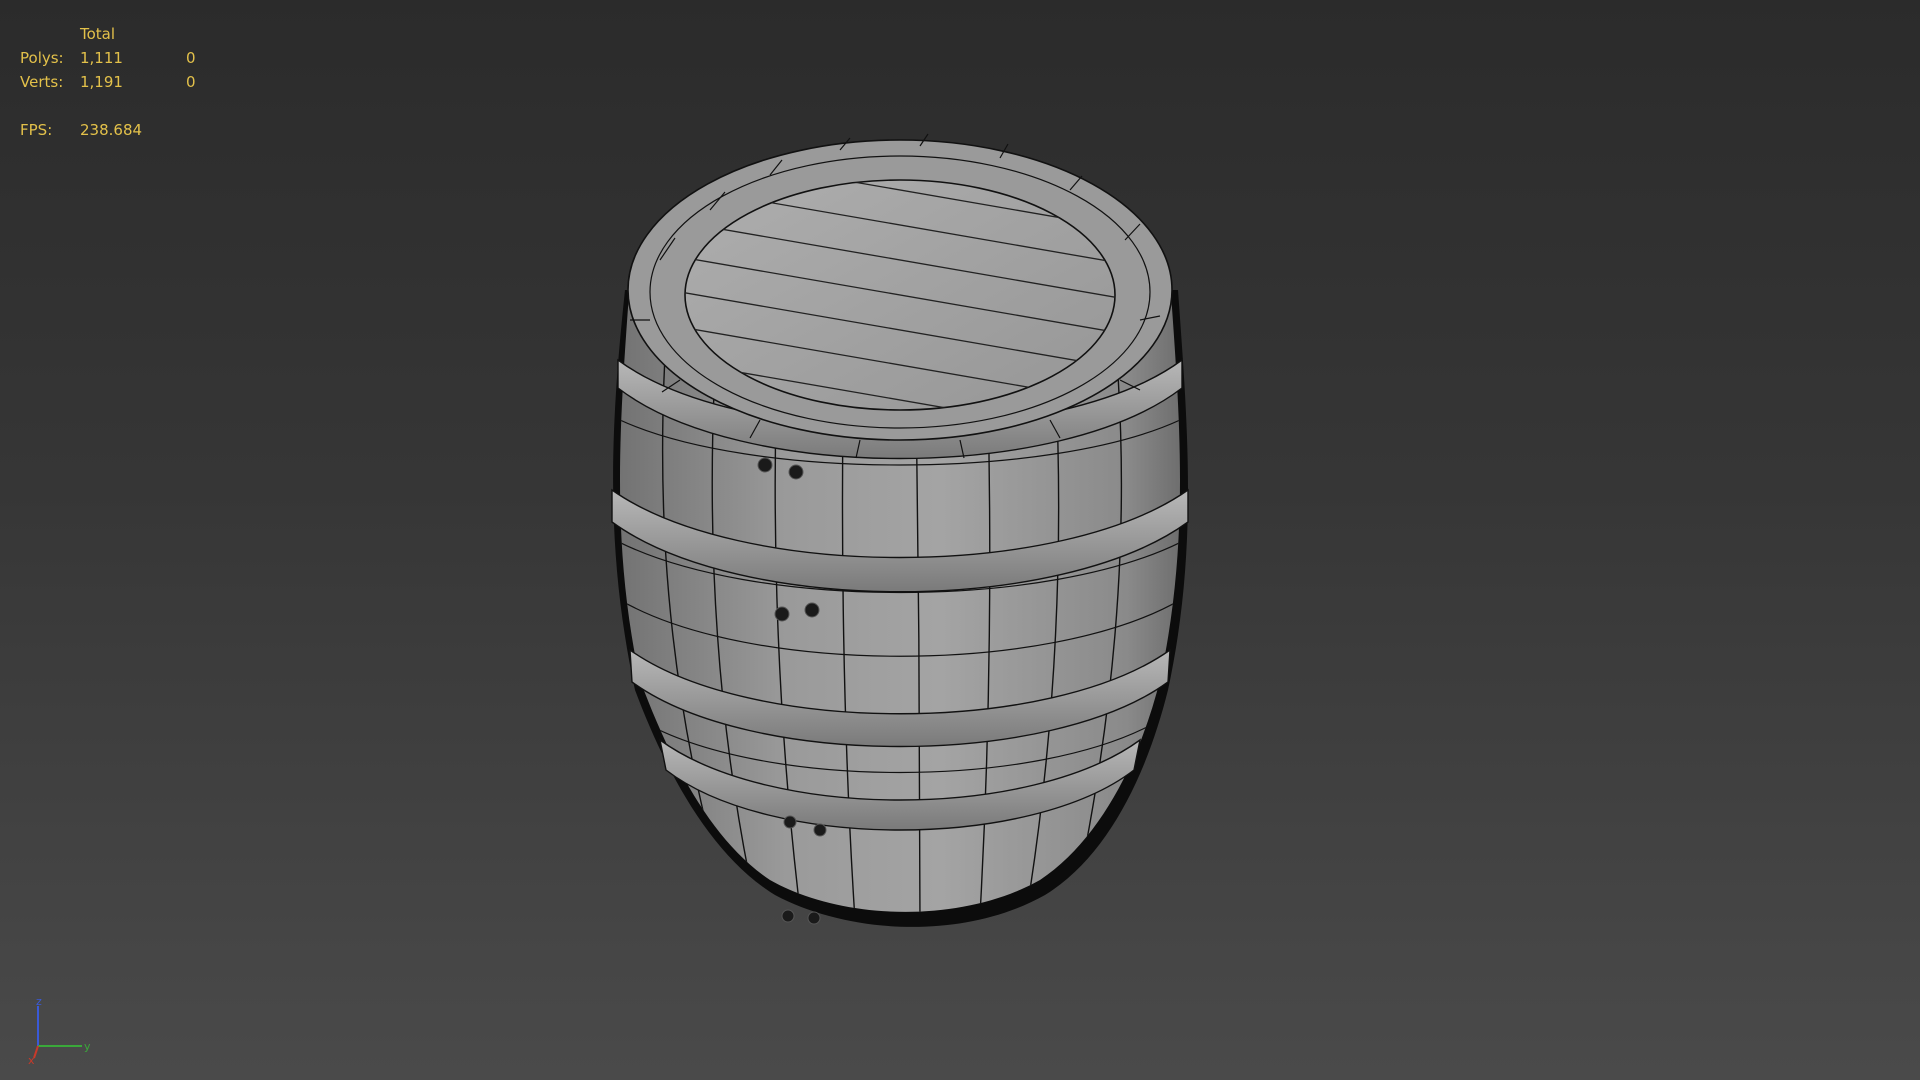  What do you see at coordinates (42, 82) in the screenshot?
I see `verts-label: Verts:` at bounding box center [42, 82].